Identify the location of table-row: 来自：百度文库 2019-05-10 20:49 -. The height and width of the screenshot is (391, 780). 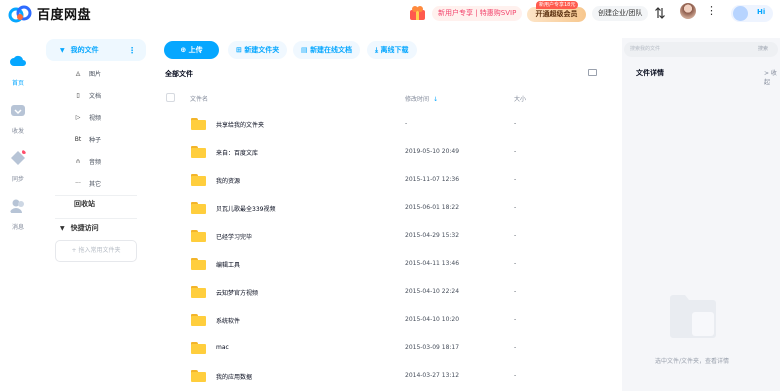
(384, 153).